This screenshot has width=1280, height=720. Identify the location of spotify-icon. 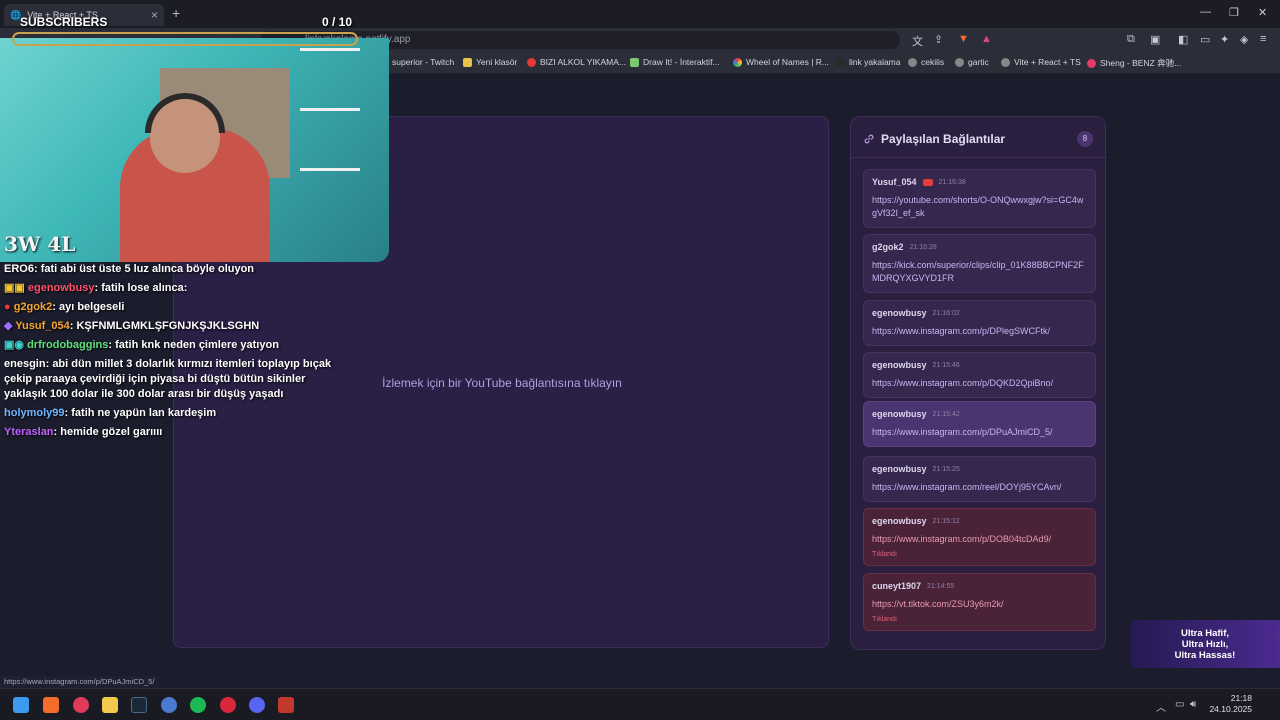
(198, 705).